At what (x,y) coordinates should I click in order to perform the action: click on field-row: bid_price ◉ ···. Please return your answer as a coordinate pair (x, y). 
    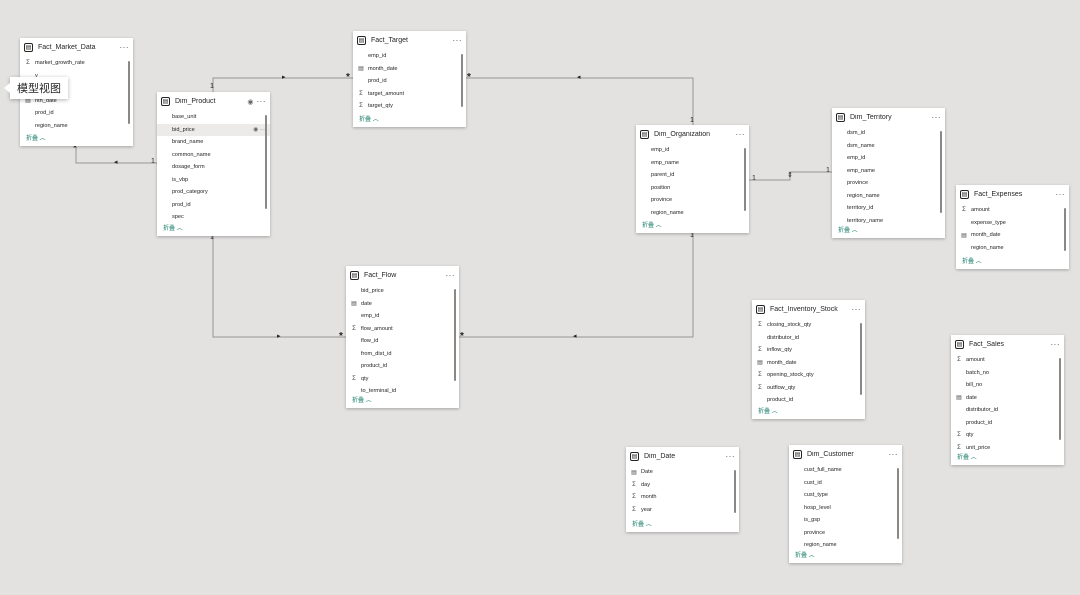
    Looking at the image, I should click on (213, 129).